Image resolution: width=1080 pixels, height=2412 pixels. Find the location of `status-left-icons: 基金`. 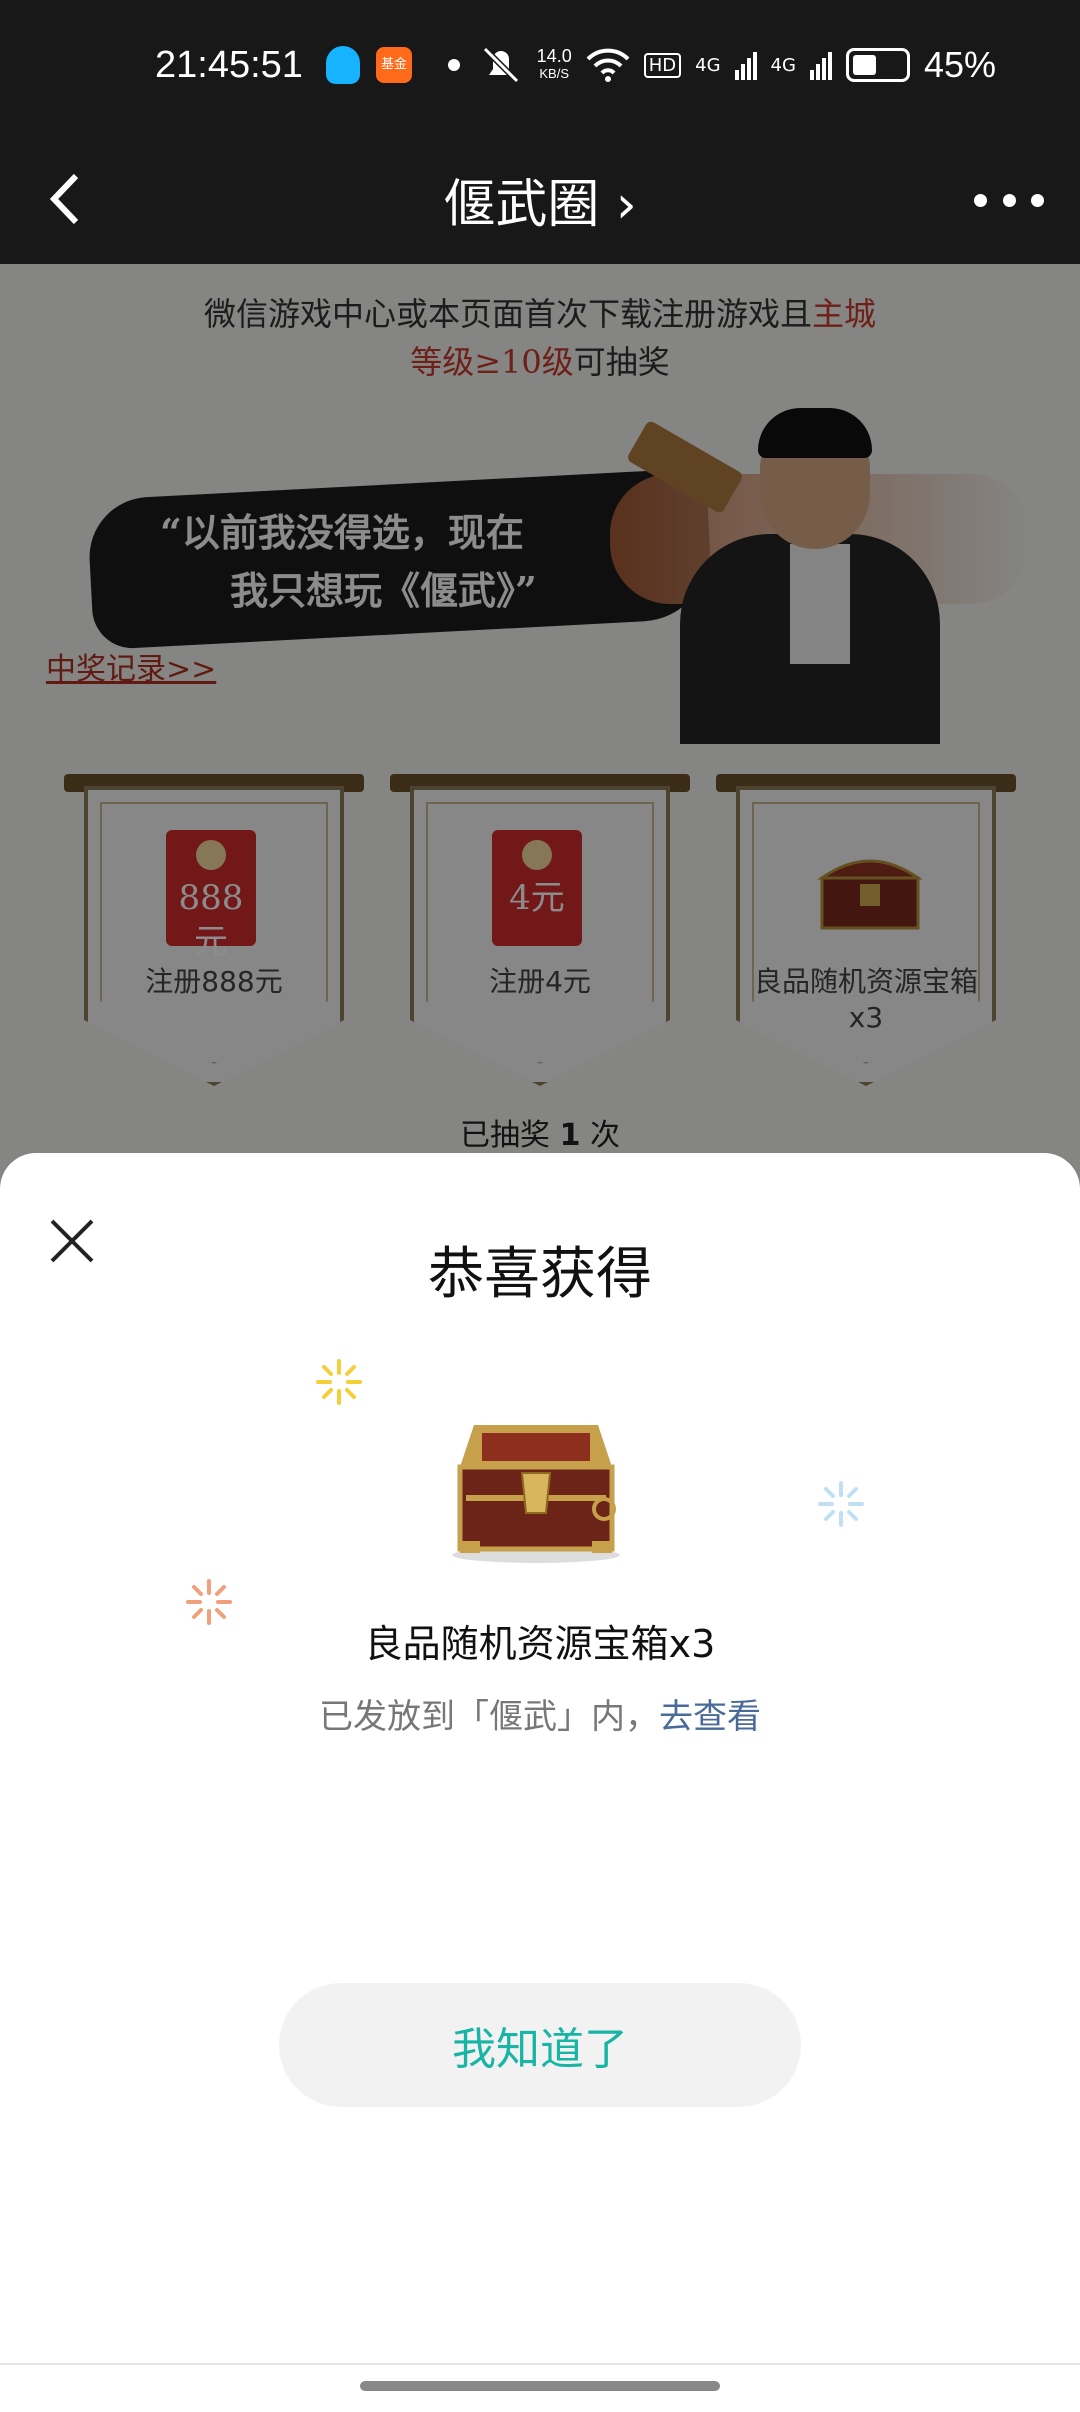

status-left-icons: 基金 is located at coordinates (393, 65).